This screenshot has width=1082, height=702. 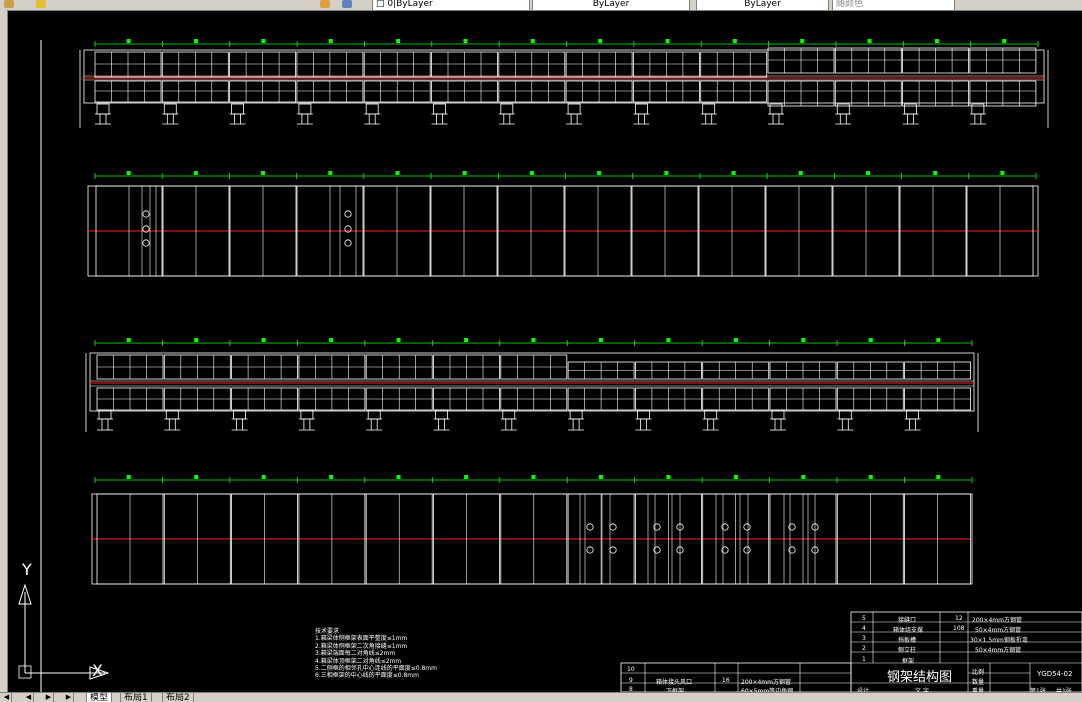 What do you see at coordinates (358, 661) in the screenshot?
I see `notes-line: 4.箱梁体顶框架二对角线≤2mm` at bounding box center [358, 661].